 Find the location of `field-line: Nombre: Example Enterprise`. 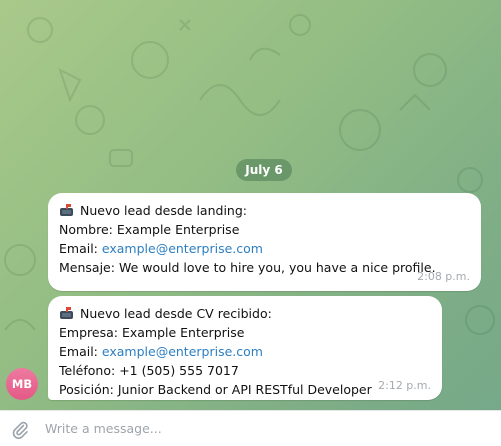

field-line: Nombre: Example Enterprise is located at coordinates (264, 229).